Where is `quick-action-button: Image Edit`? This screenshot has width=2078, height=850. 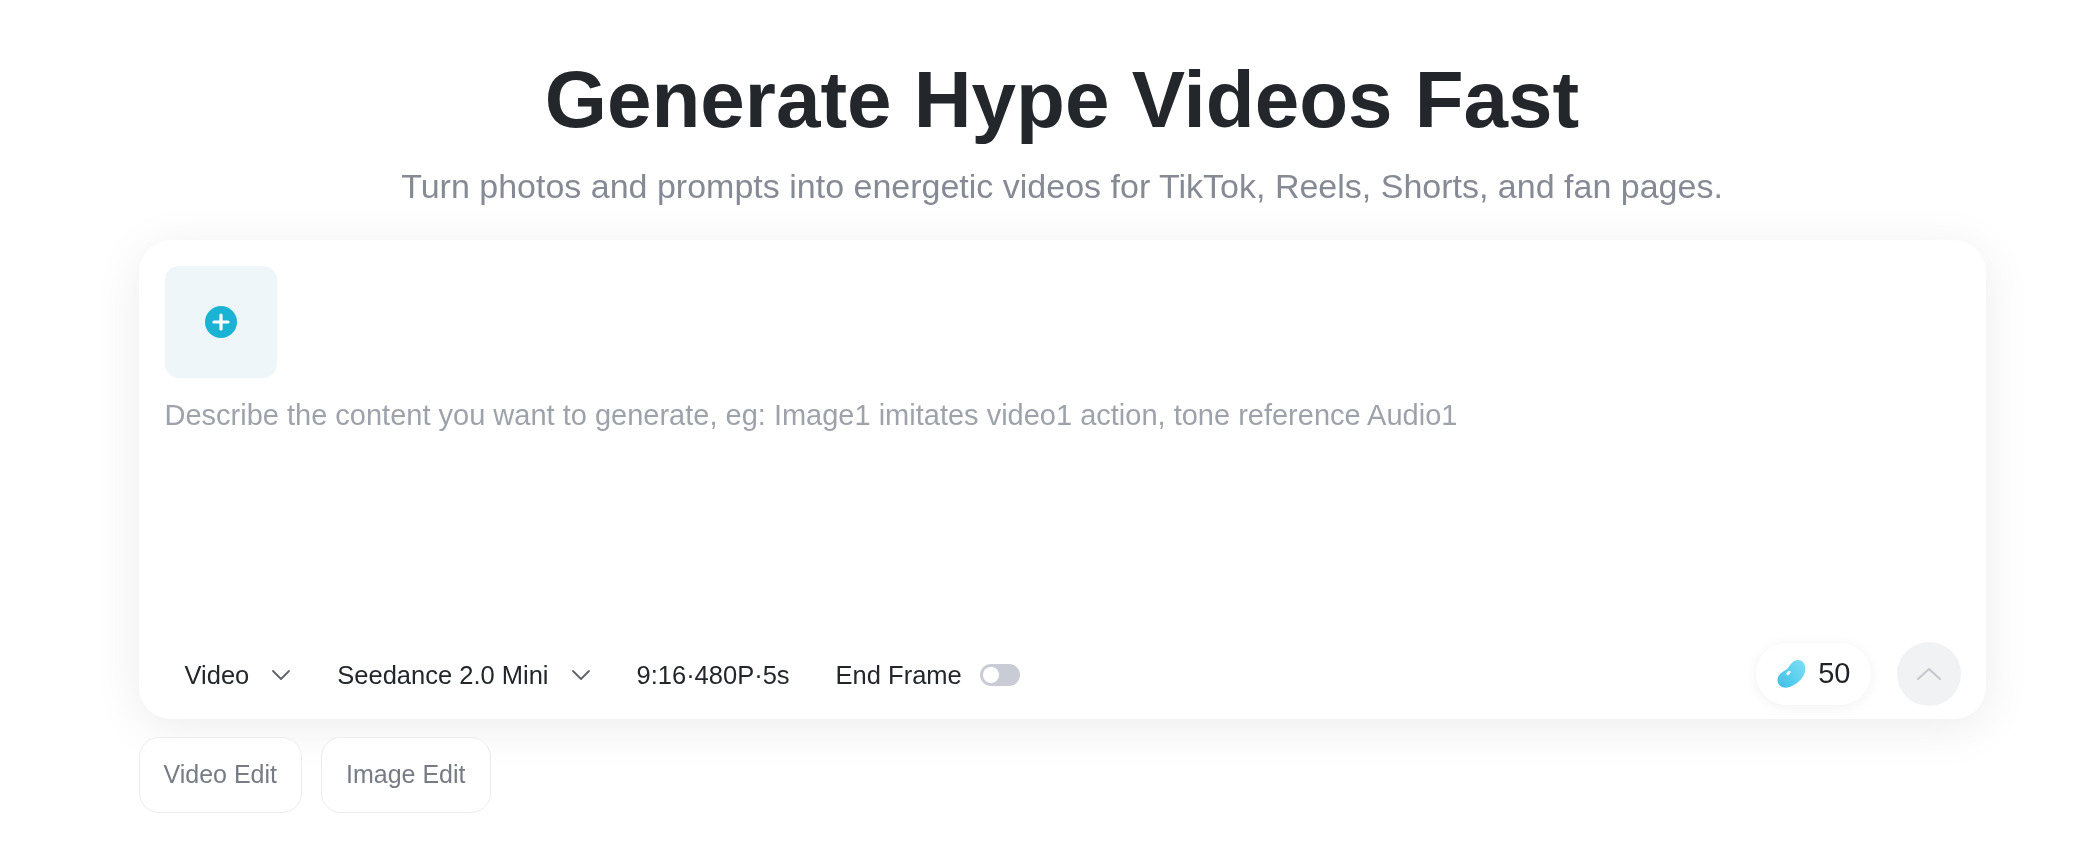
quick-action-button: Image Edit is located at coordinates (406, 775).